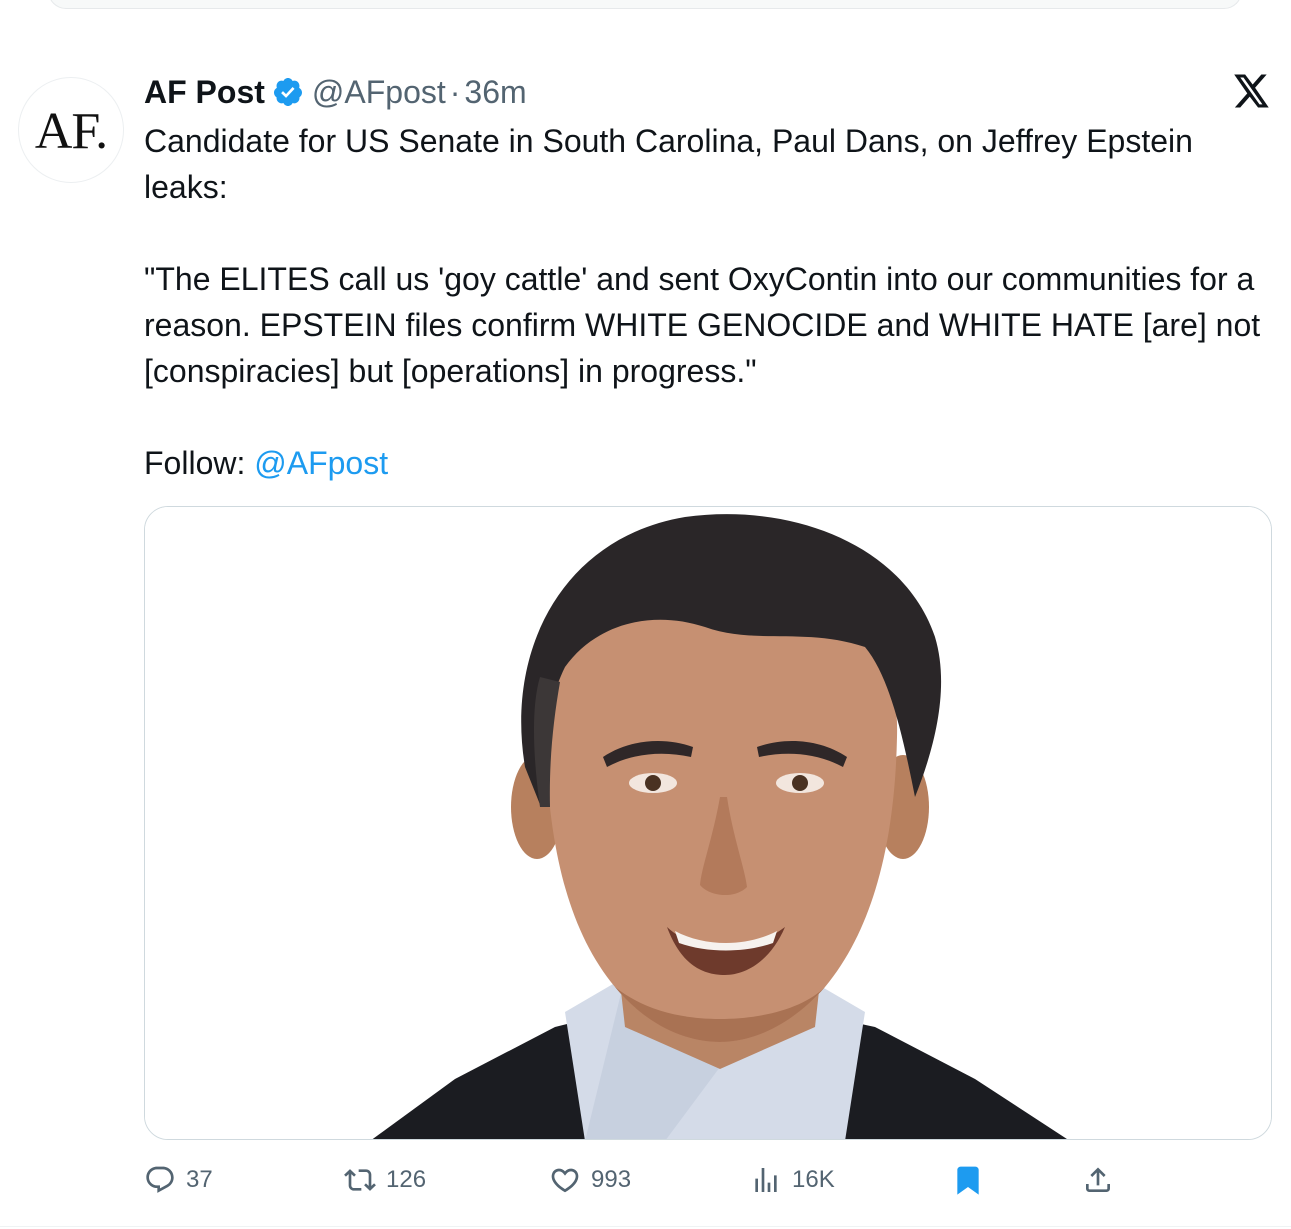 This screenshot has height=1229, width=1291. I want to click on like-count: 993, so click(611, 1179).